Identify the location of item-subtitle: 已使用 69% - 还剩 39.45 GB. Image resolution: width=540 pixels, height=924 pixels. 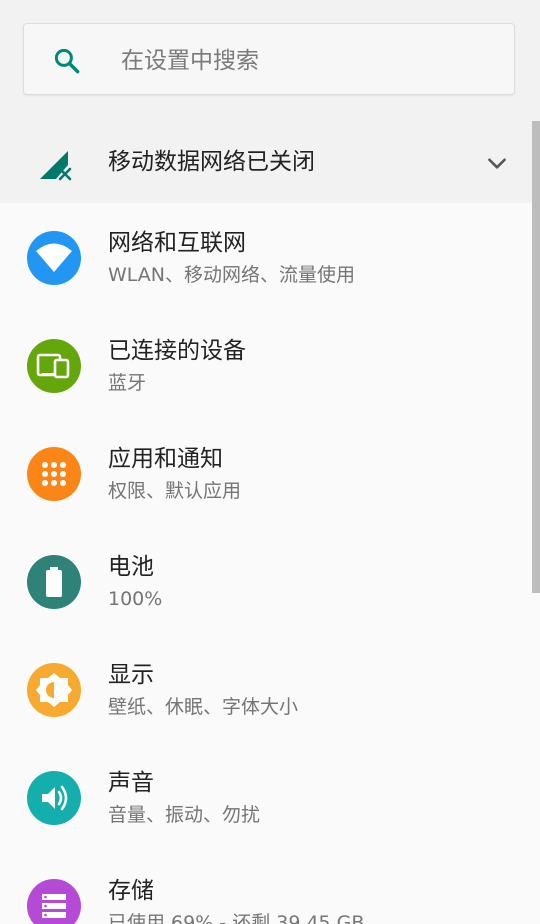
(236, 918).